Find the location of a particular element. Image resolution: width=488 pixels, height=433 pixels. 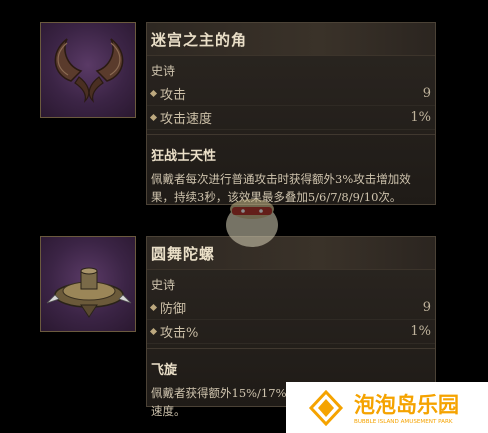

spinning-top-icon is located at coordinates (89, 292).